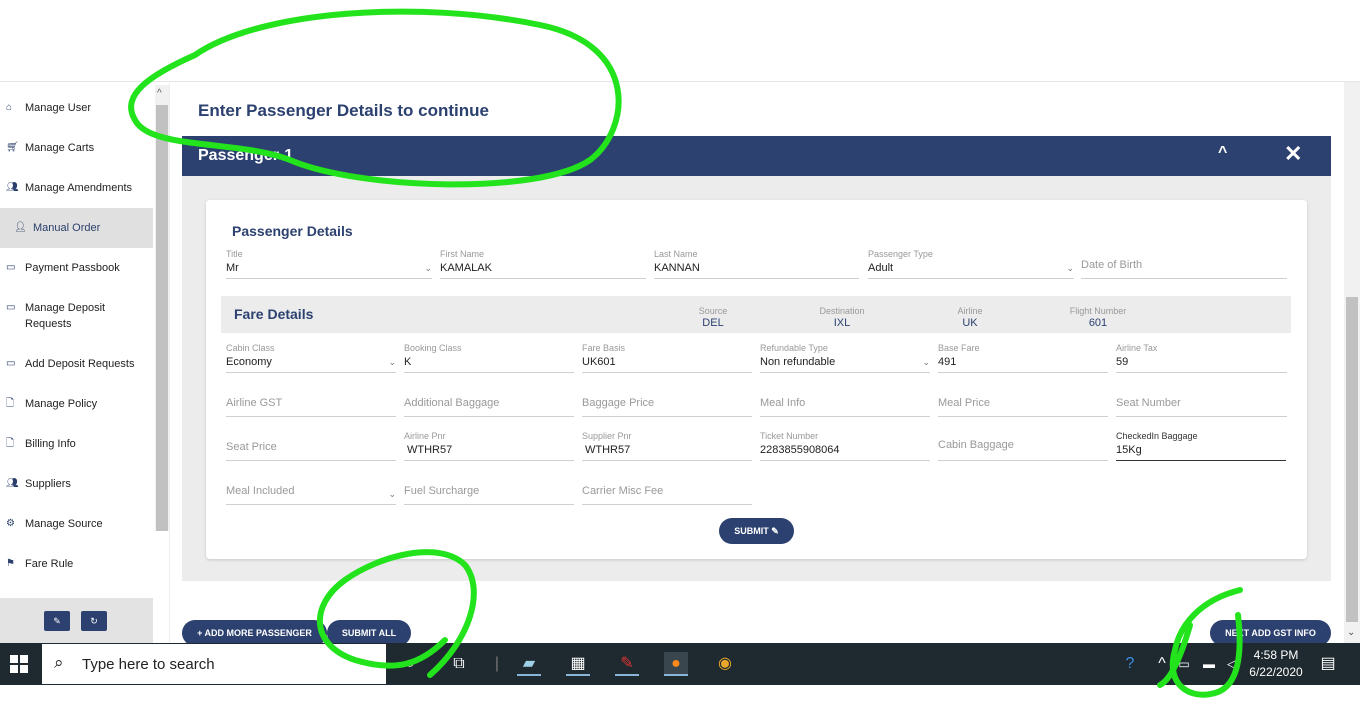  What do you see at coordinates (76, 564) in the screenshot?
I see `sidebar-item-fare-rule: ⚑ Fare Rule` at bounding box center [76, 564].